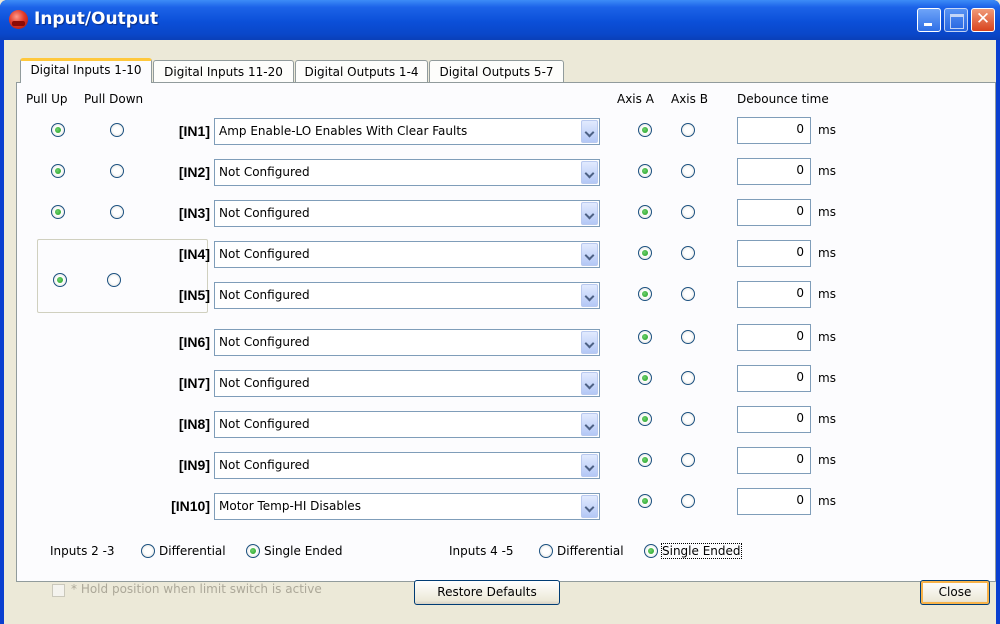 Image resolution: width=1000 pixels, height=624 pixels. I want to click on hold-position-checkbox, so click(58, 590).